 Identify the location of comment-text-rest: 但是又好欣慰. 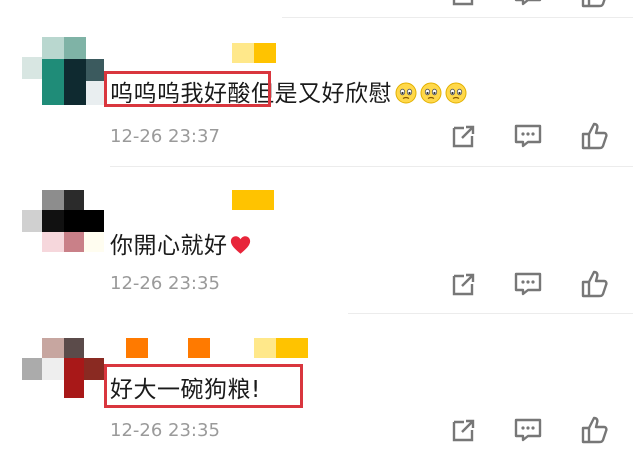
(321, 94).